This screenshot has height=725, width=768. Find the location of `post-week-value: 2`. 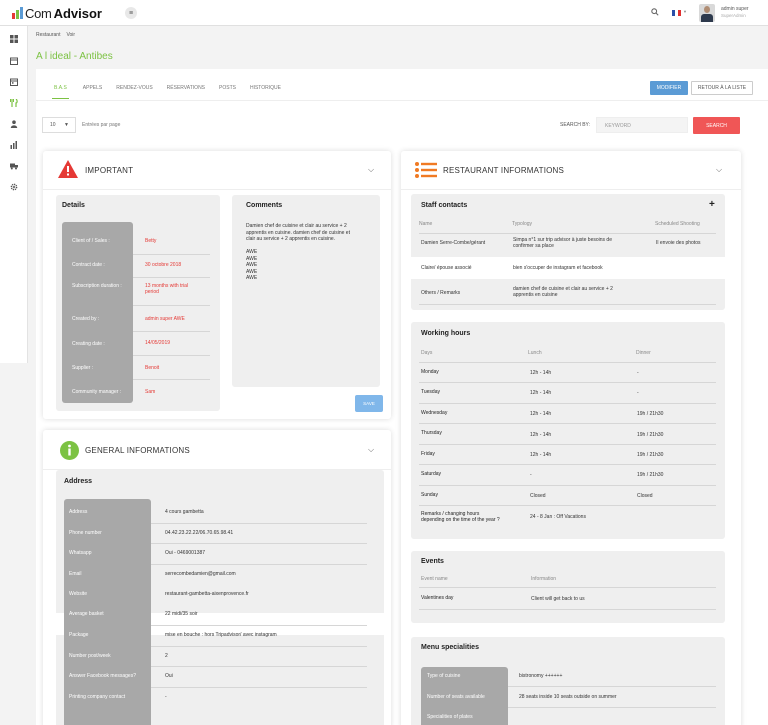

post-week-value: 2 is located at coordinates (166, 656).